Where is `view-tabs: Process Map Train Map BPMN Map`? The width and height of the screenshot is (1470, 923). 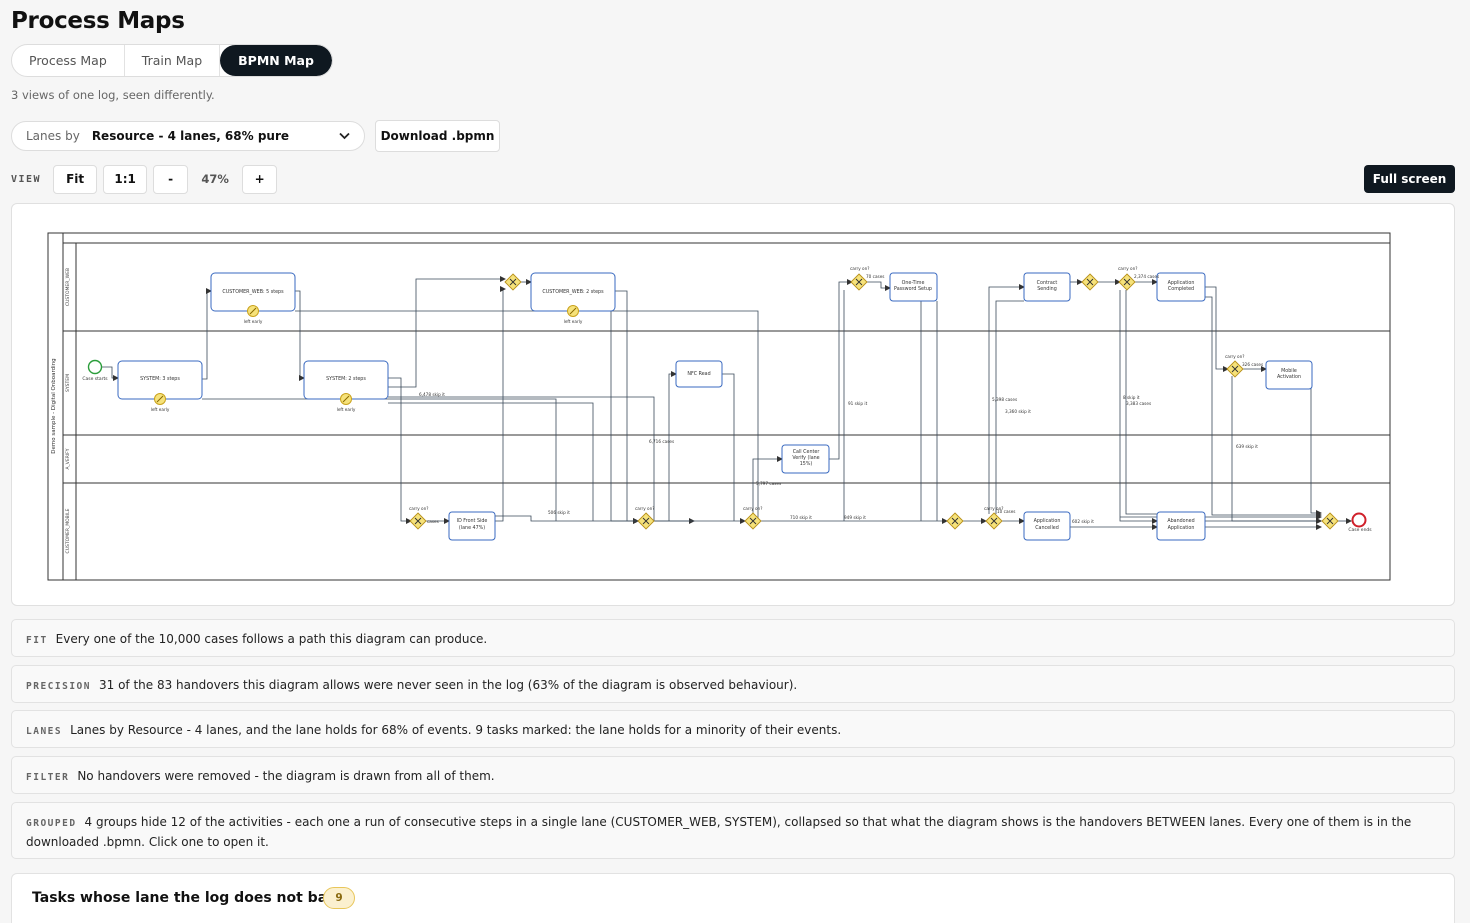 view-tabs: Process Map Train Map BPMN Map is located at coordinates (172, 60).